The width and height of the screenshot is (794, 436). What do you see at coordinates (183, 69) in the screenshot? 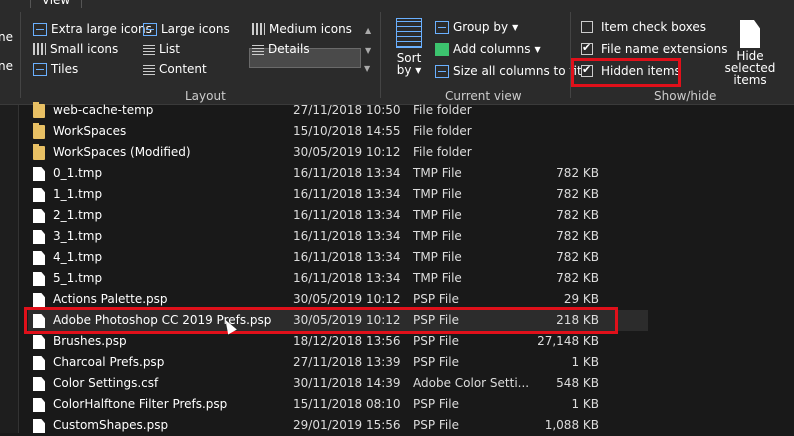
I see `layout-item-label: Content` at bounding box center [183, 69].